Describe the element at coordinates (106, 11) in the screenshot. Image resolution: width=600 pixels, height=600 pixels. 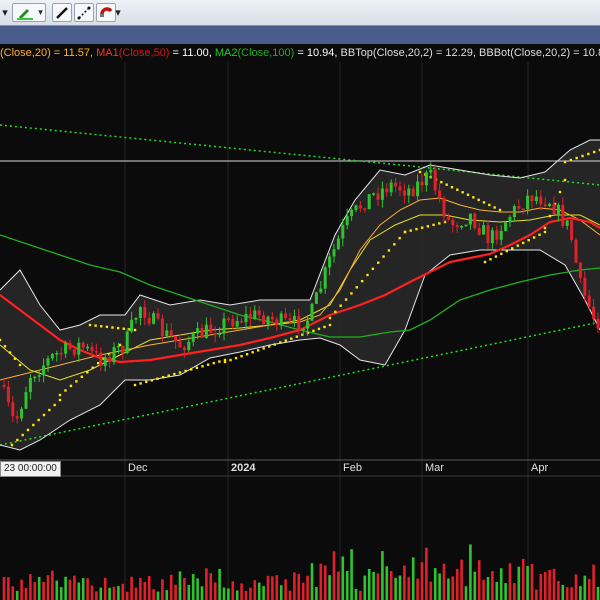
I see `magnet-icon` at that location.